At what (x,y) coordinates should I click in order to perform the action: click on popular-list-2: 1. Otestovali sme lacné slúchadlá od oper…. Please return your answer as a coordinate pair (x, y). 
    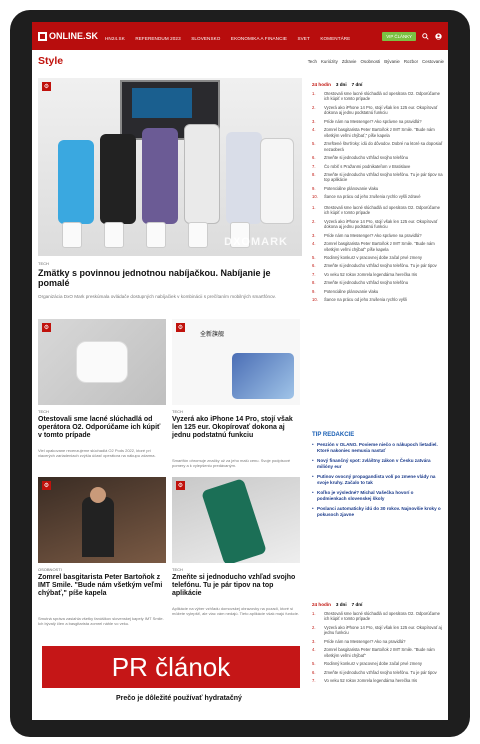
    Looking at the image, I should click on (378, 254).